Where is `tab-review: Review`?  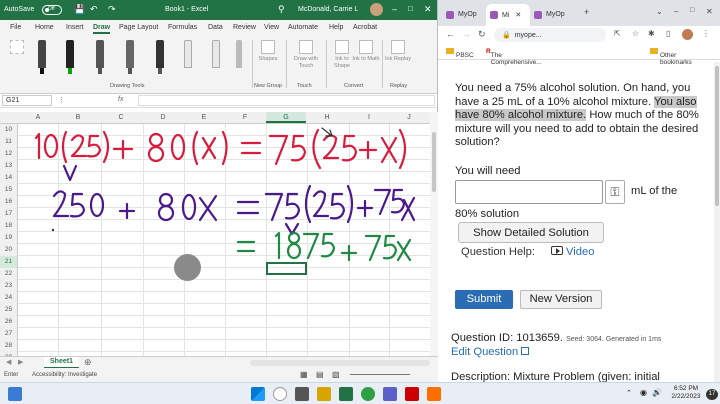 tab-review: Review is located at coordinates (244, 27).